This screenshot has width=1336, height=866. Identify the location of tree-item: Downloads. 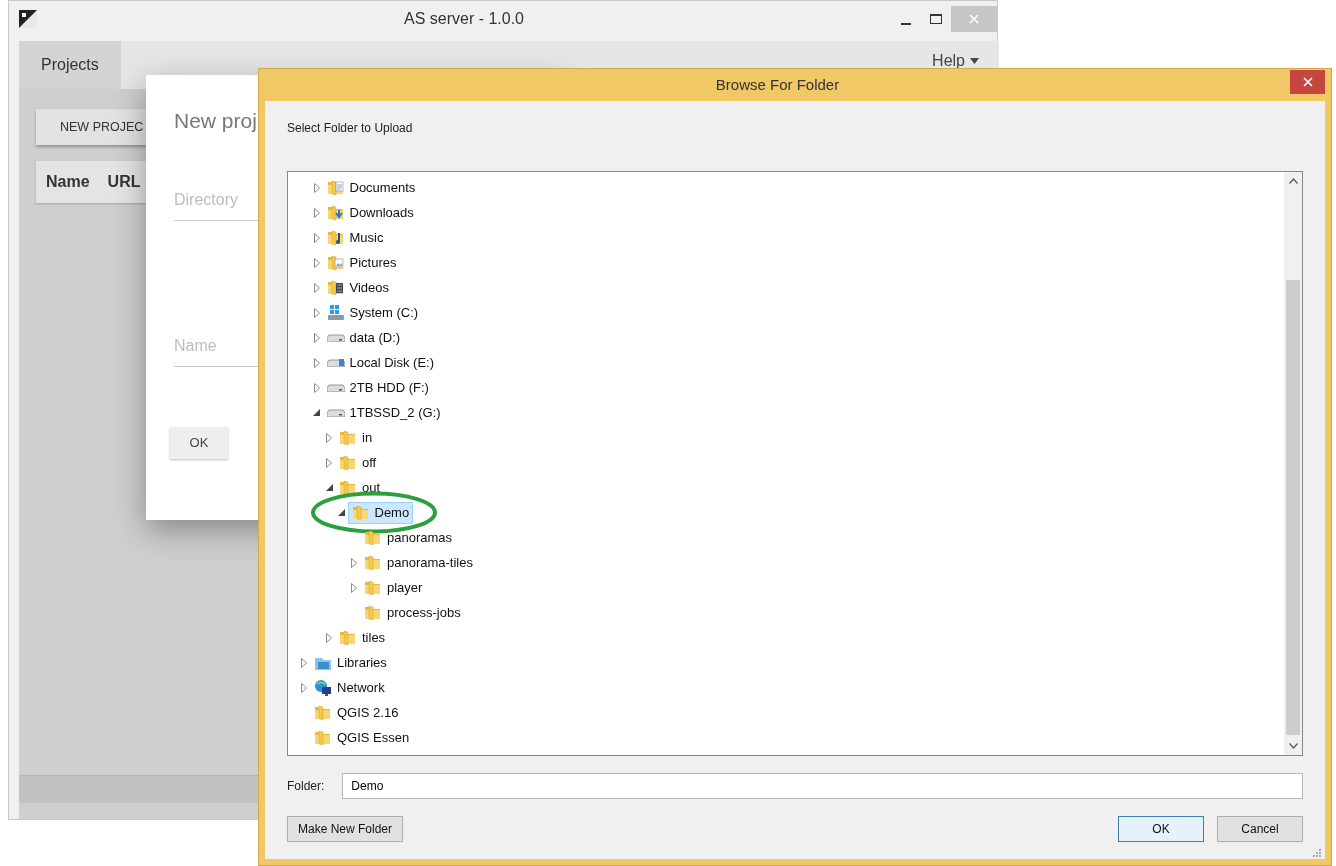
(370, 212).